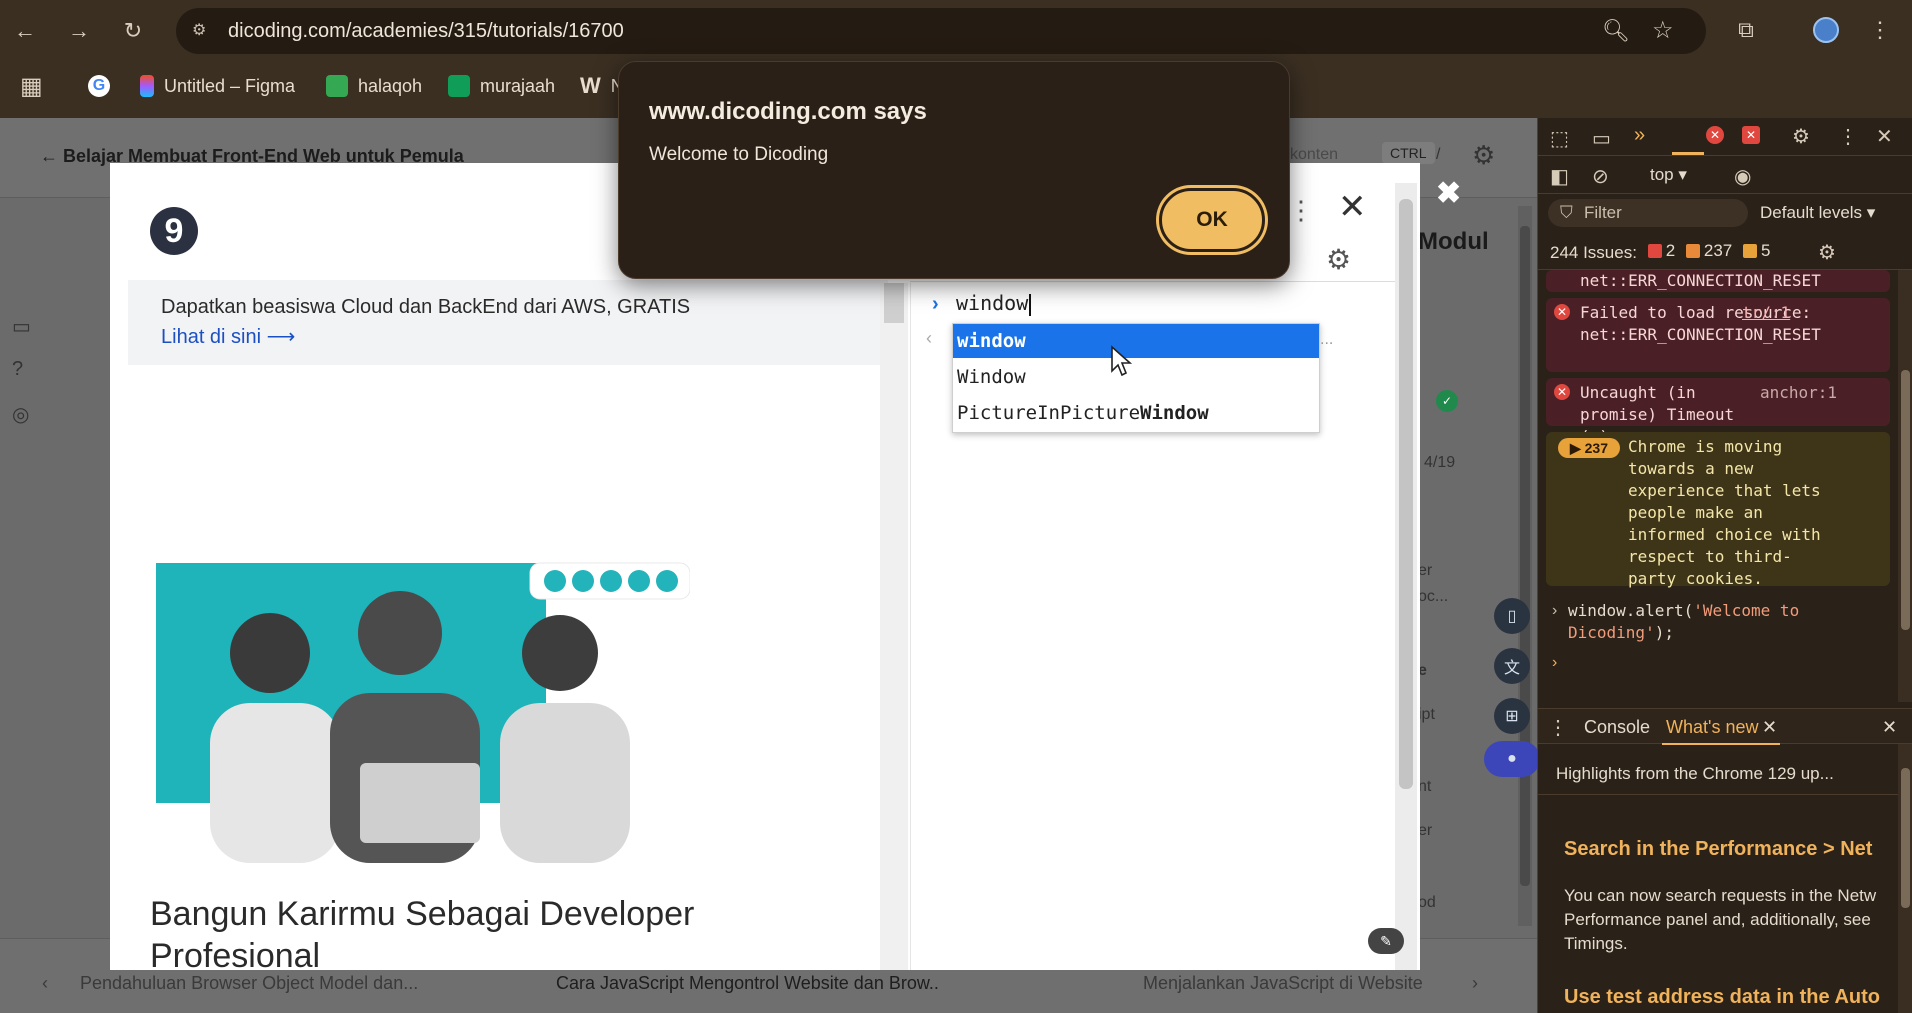  Describe the element at coordinates (1703, 622) in the screenshot. I see `console-command: window.alert('Welcome to Dicoding');` at that location.